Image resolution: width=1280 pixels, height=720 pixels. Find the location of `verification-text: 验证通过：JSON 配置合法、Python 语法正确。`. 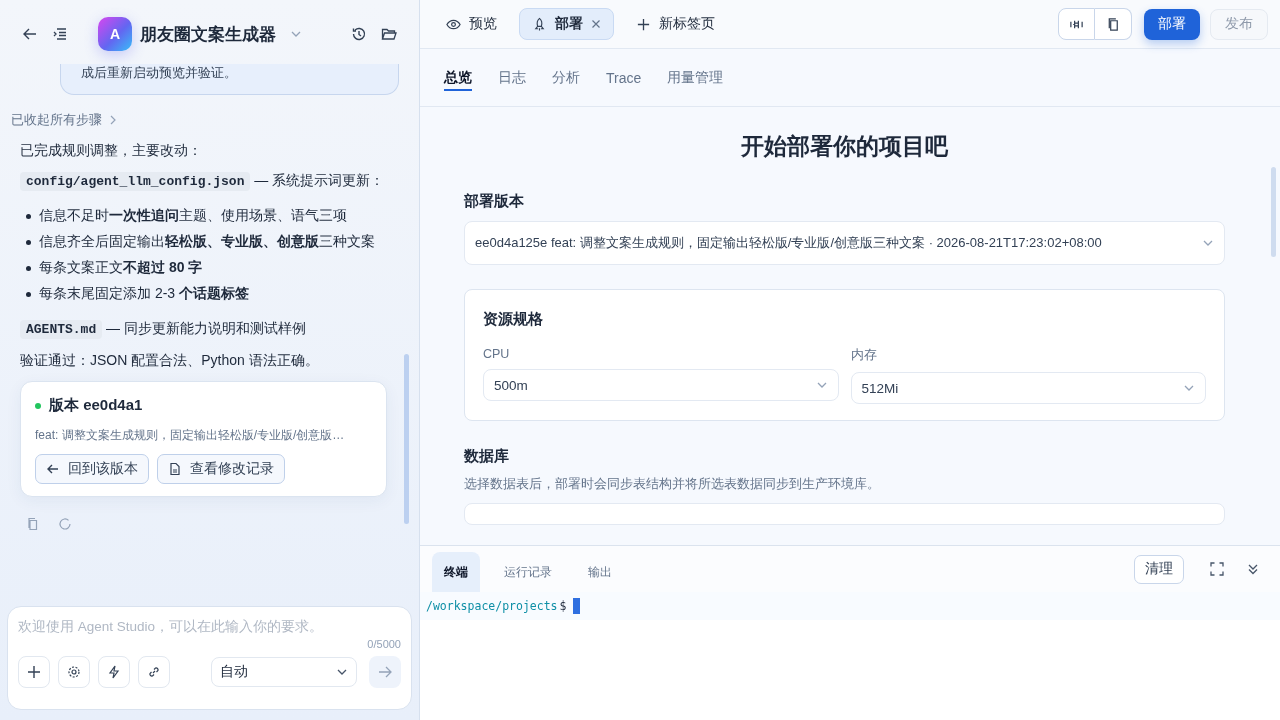

verification-text: 验证通过：JSON 配置合法、Python 语法正确。 is located at coordinates (170, 360).